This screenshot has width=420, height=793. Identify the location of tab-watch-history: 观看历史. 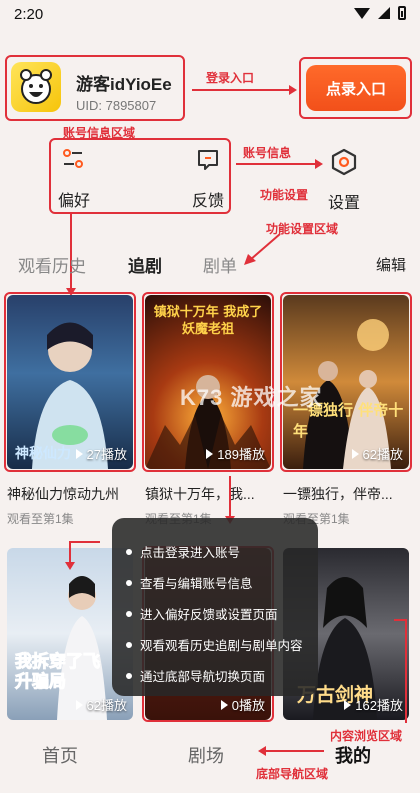
(52, 264).